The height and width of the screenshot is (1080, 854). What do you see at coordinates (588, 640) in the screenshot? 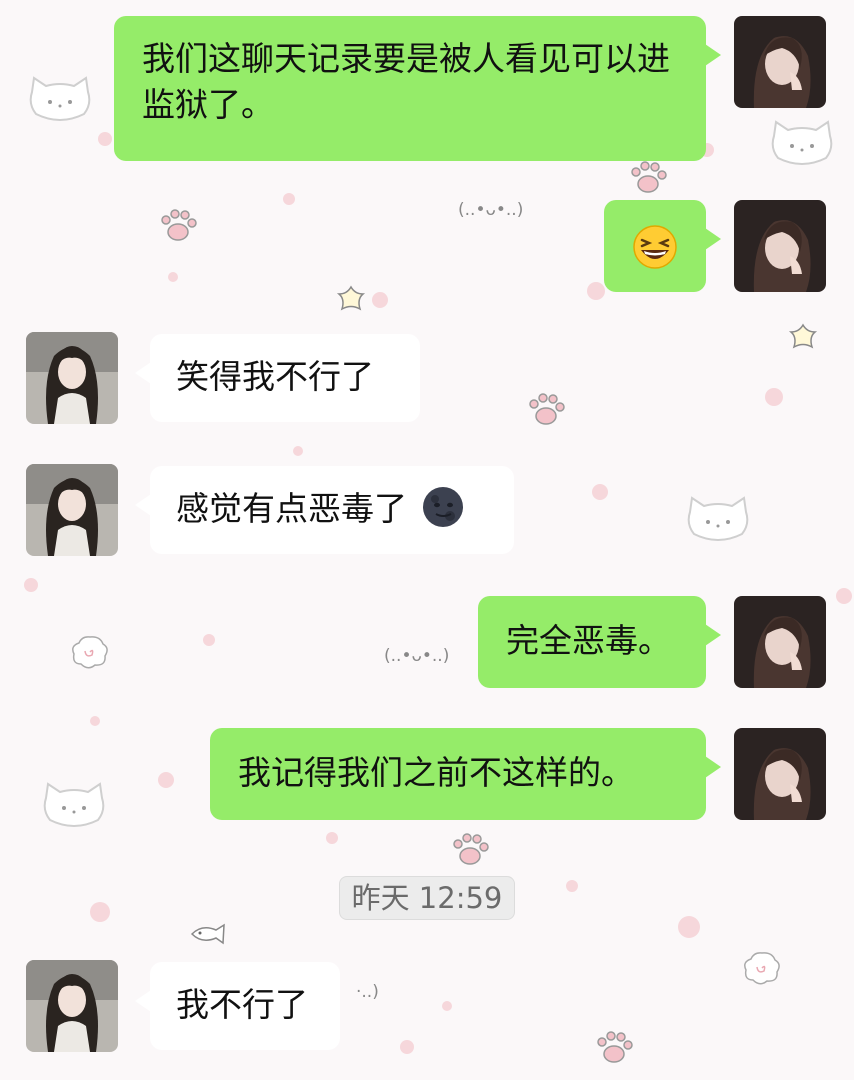
I see `message-text: 完全恶毒。` at bounding box center [588, 640].